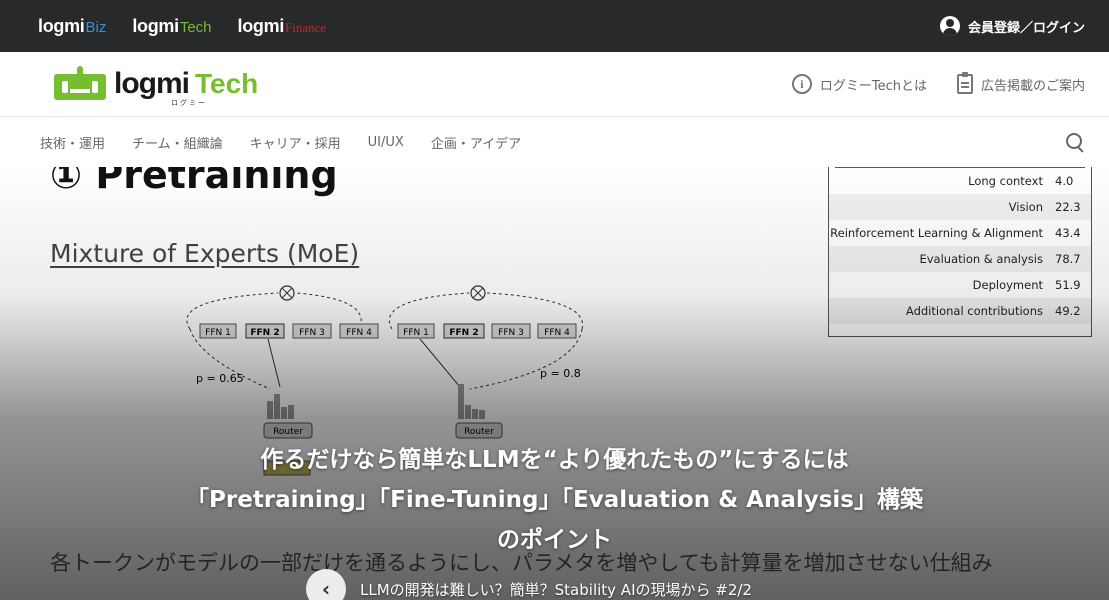 The width and height of the screenshot is (1109, 600). Describe the element at coordinates (554, 84) in the screenshot. I see `site-header: logmi Tech i ログミーTechとは 広告掲載のご案内` at that location.